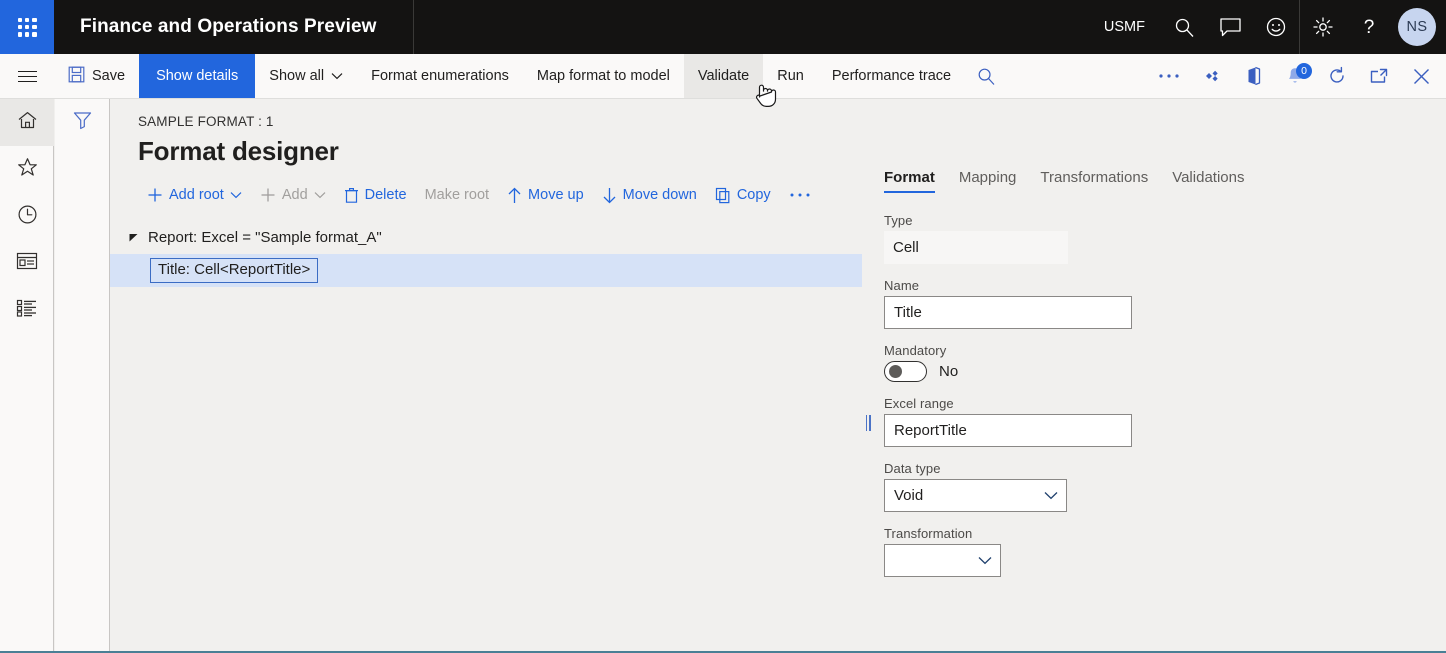  What do you see at coordinates (1211, 76) in the screenshot?
I see `attach-diamond-icon` at bounding box center [1211, 76].